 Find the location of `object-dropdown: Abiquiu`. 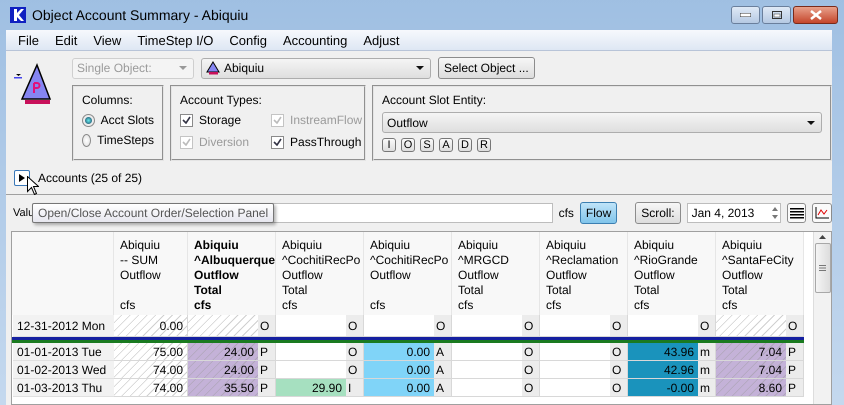

object-dropdown: Abiquiu is located at coordinates (316, 68).